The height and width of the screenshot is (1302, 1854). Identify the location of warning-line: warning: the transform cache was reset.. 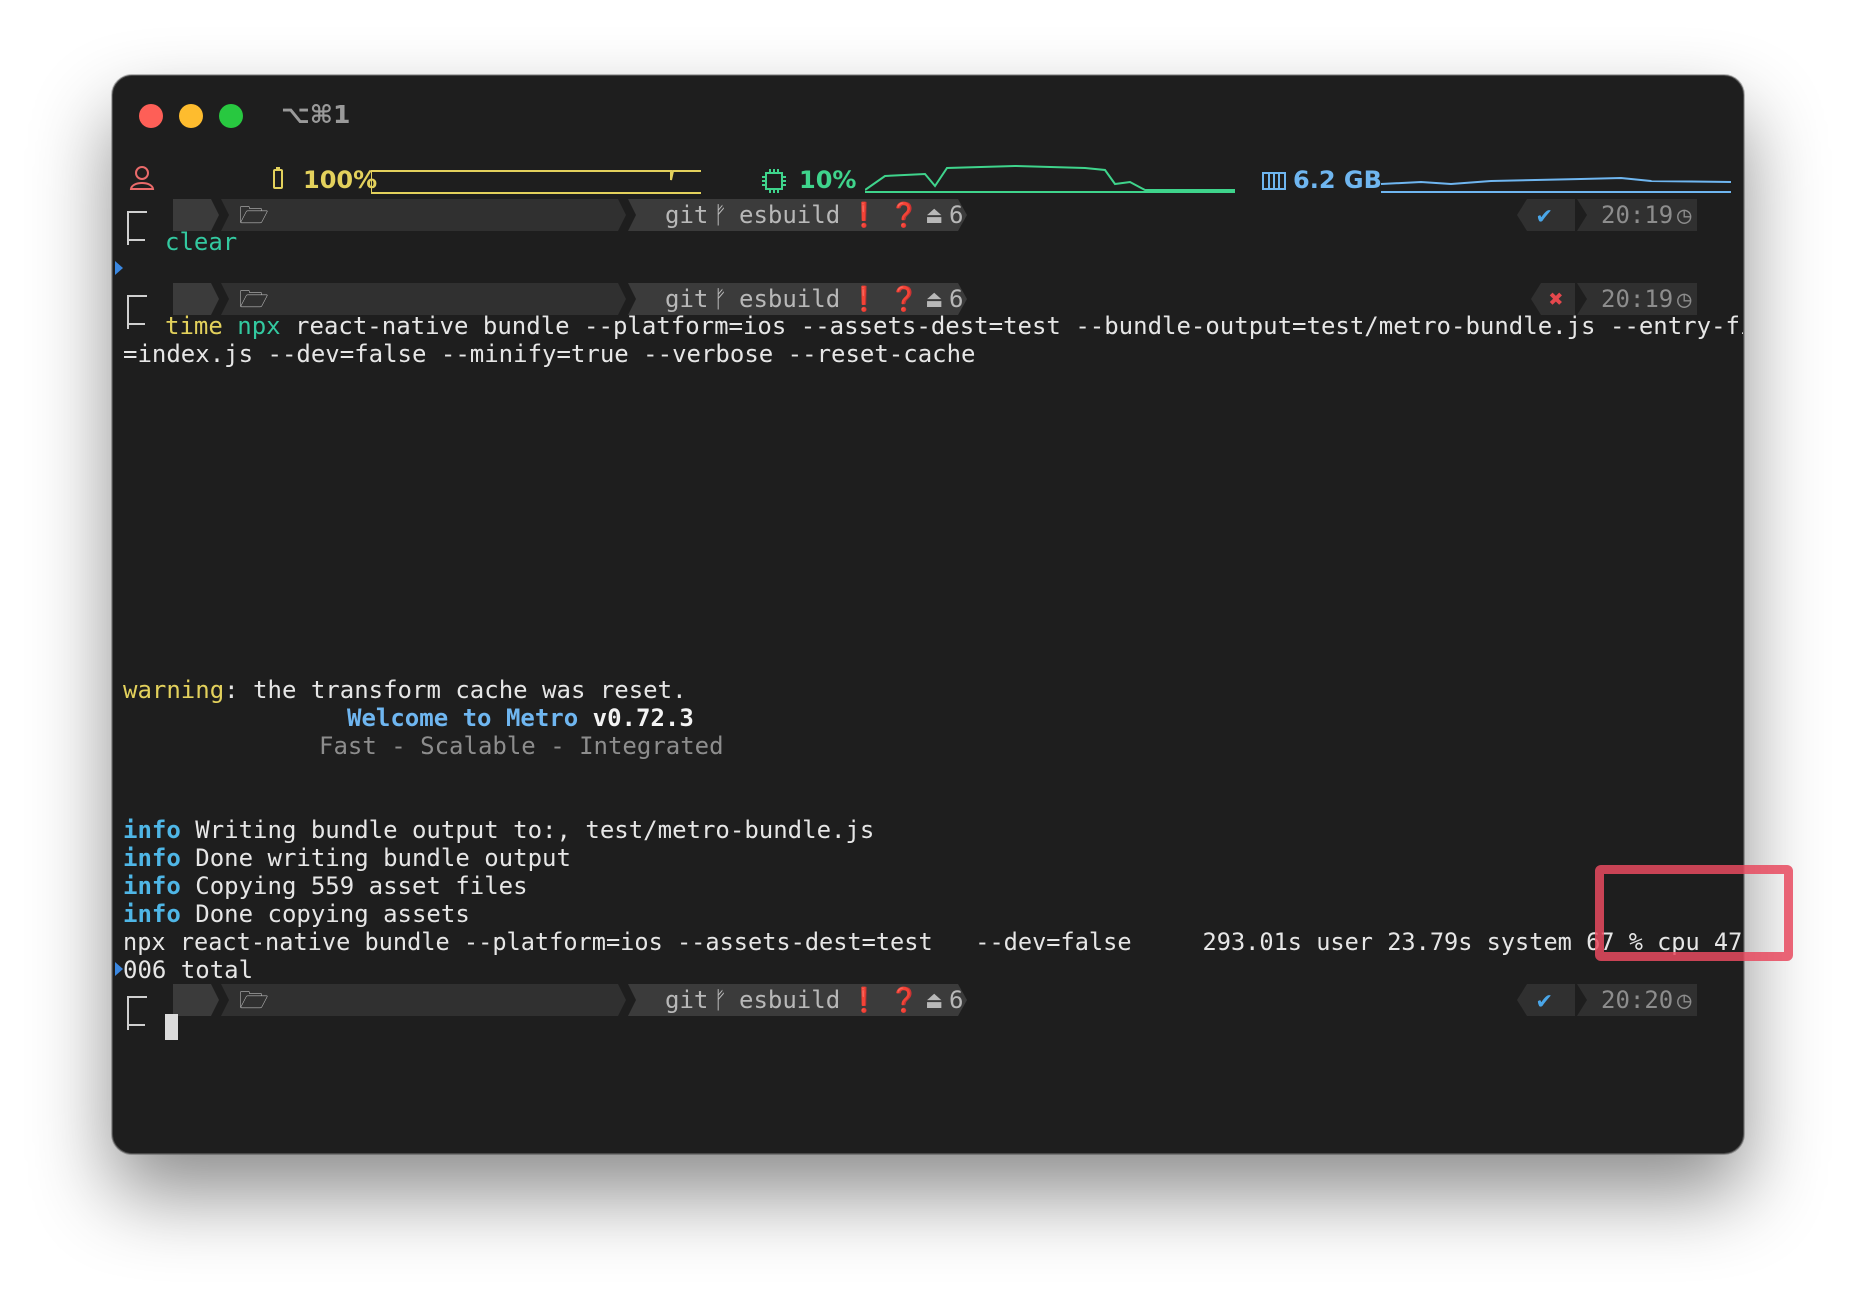
(405, 690).